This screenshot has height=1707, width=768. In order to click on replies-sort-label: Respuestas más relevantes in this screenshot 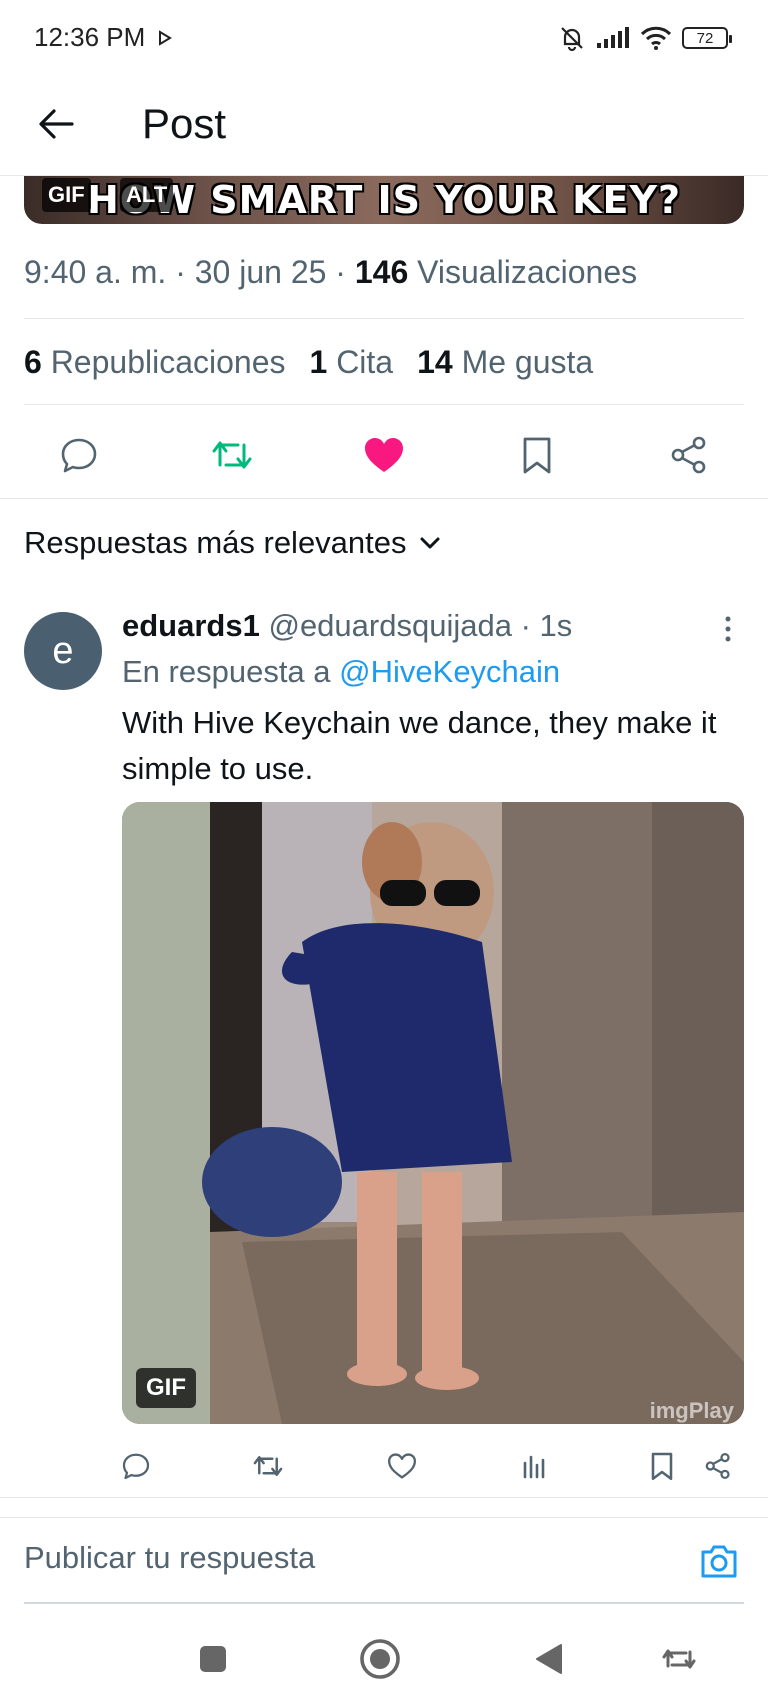, I will do `click(215, 542)`.